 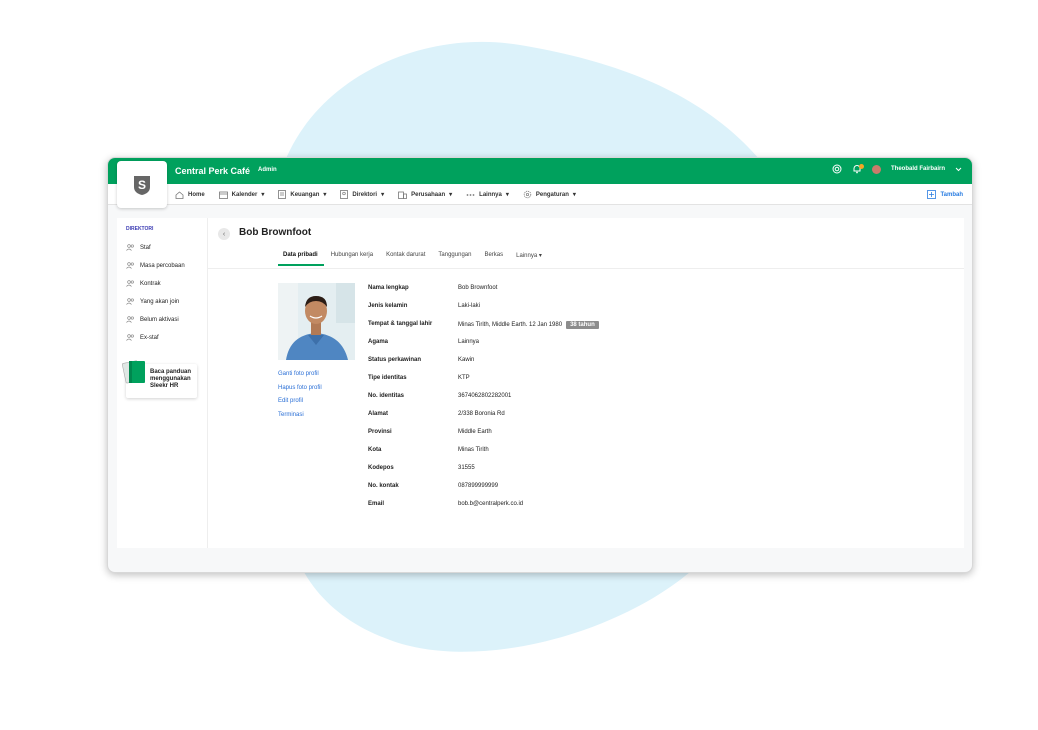 I want to click on field-value: Minas Tirith, so click(x=473, y=450).